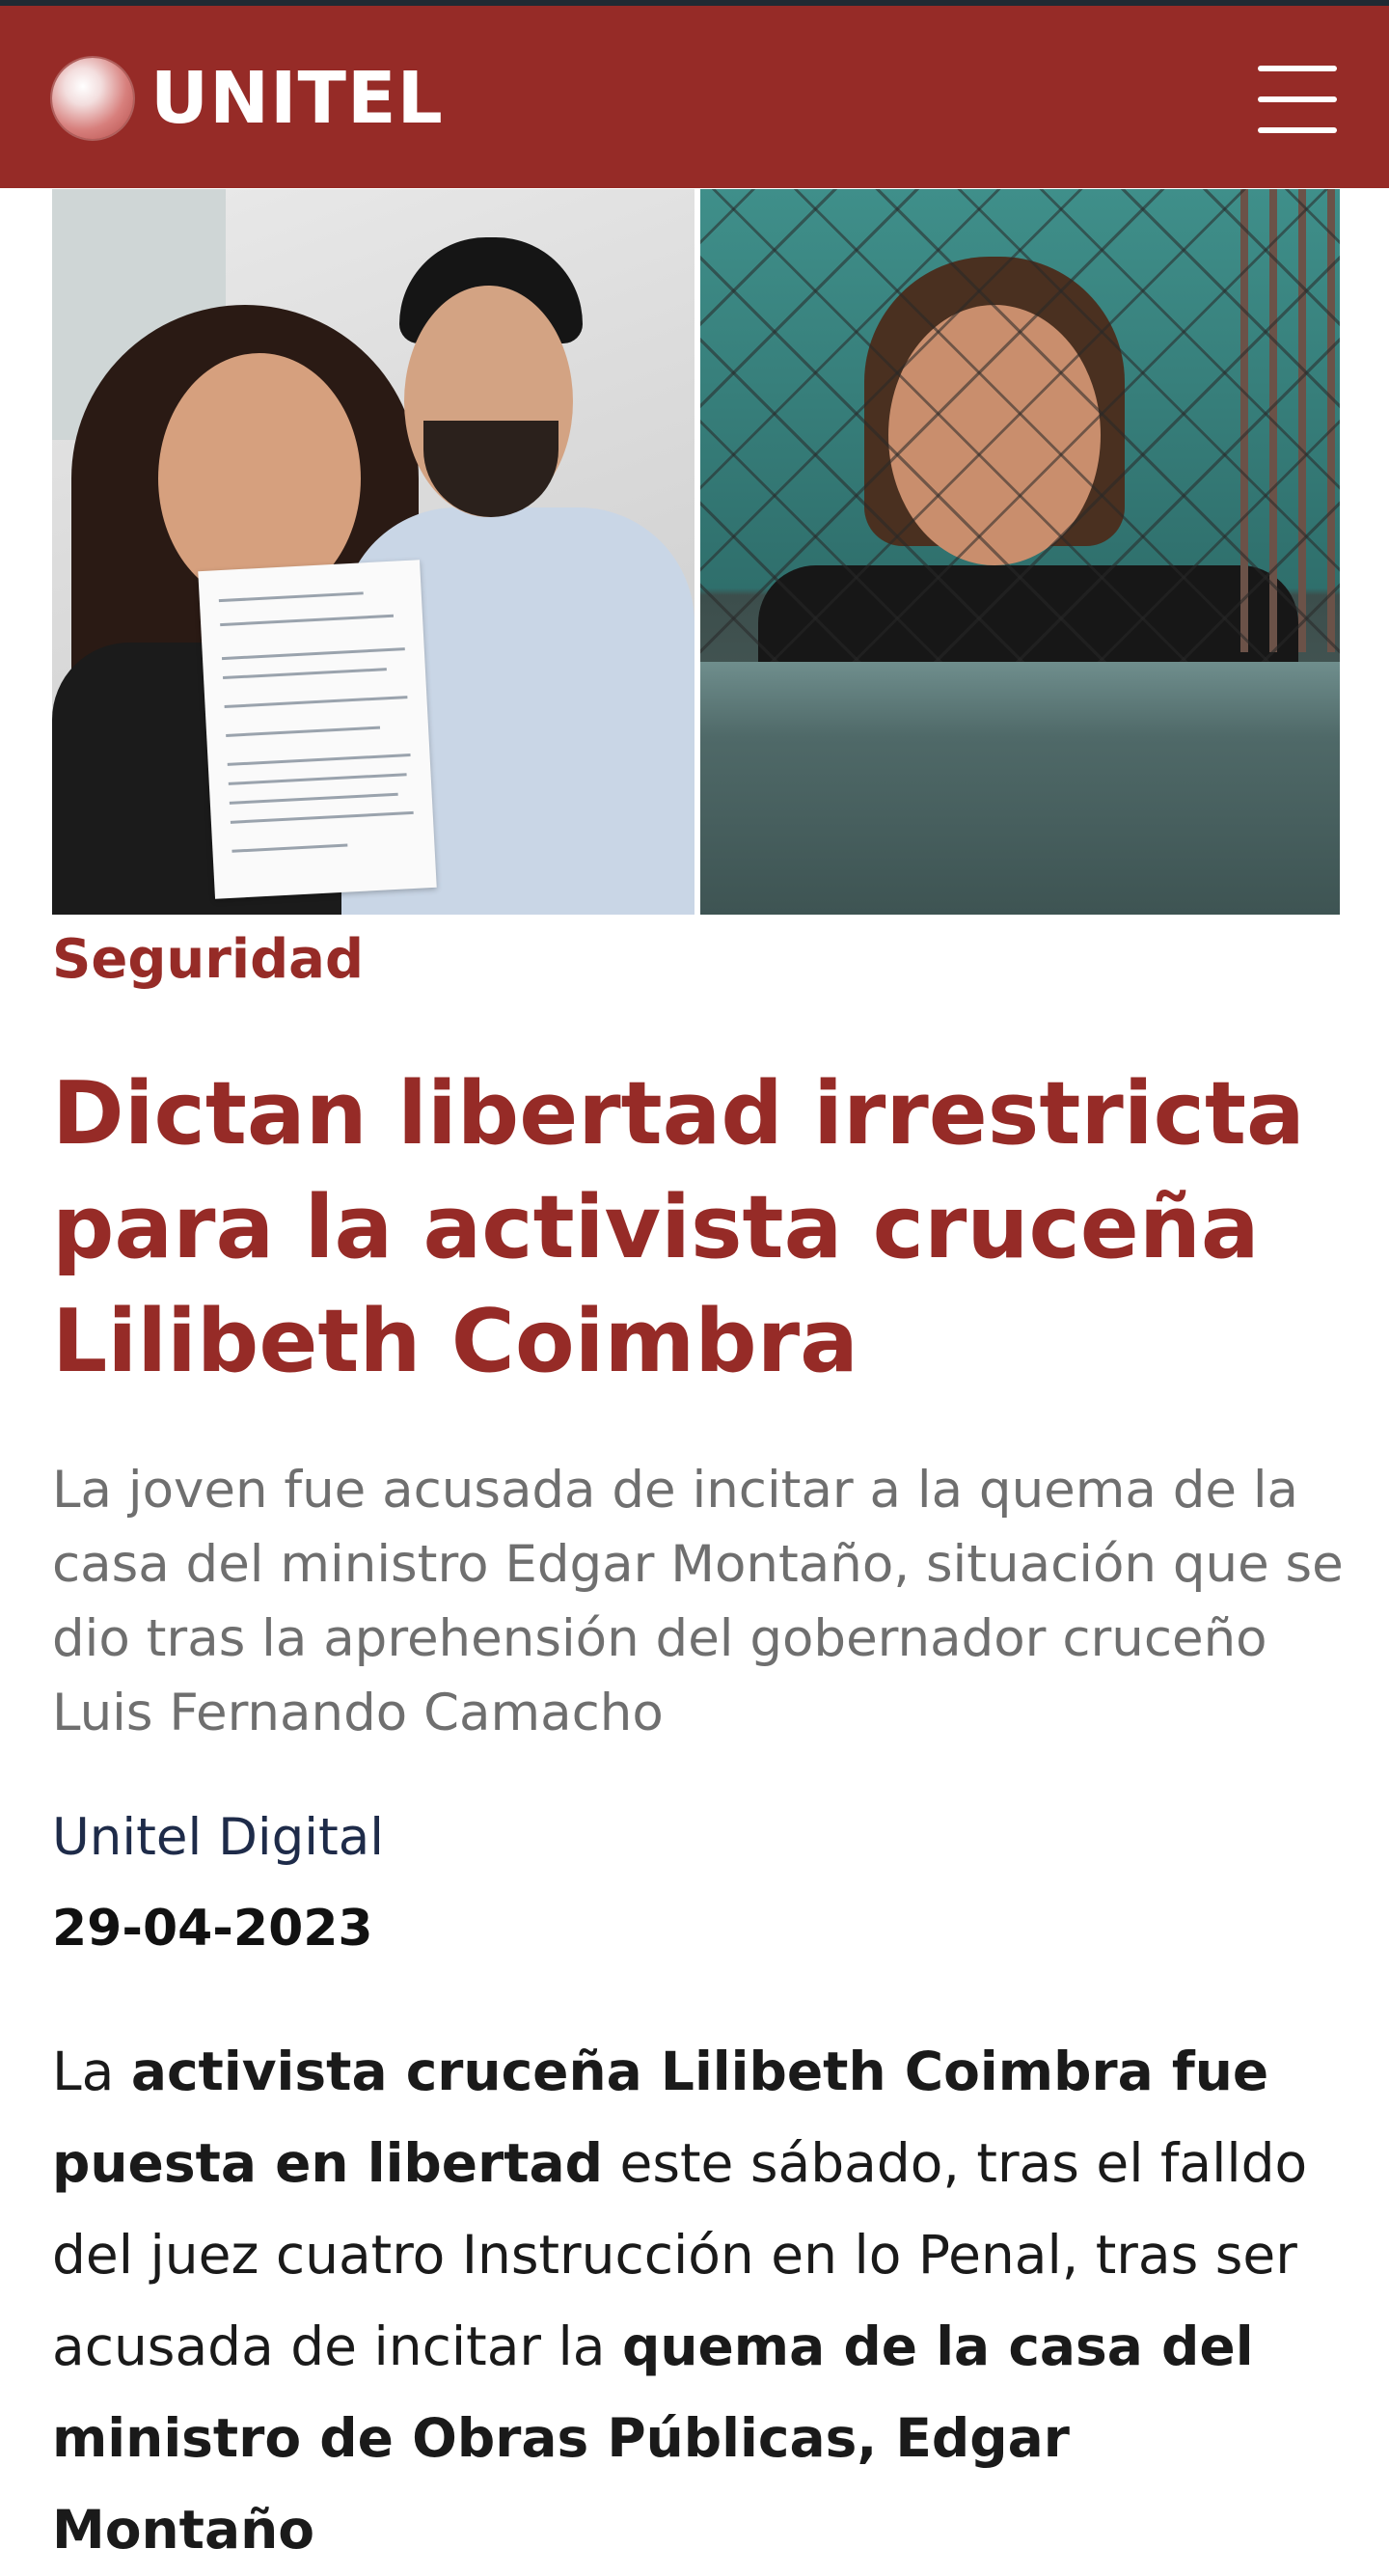 This screenshot has width=1389, height=2576. What do you see at coordinates (218, 1838) in the screenshot?
I see `article-author: Unitel Digital` at bounding box center [218, 1838].